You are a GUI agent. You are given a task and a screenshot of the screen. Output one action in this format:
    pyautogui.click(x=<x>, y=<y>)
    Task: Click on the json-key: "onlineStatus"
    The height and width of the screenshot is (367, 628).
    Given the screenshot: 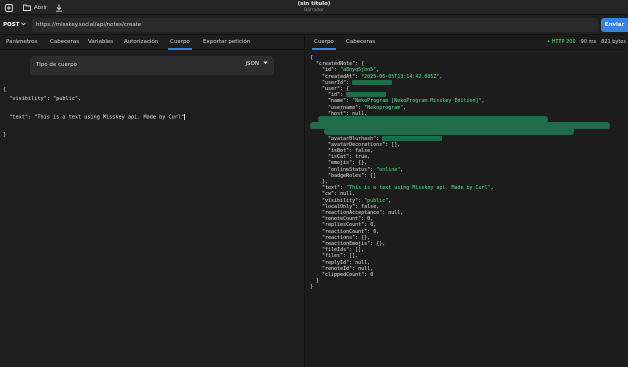 What is the action you would take?
    pyautogui.click(x=349, y=169)
    